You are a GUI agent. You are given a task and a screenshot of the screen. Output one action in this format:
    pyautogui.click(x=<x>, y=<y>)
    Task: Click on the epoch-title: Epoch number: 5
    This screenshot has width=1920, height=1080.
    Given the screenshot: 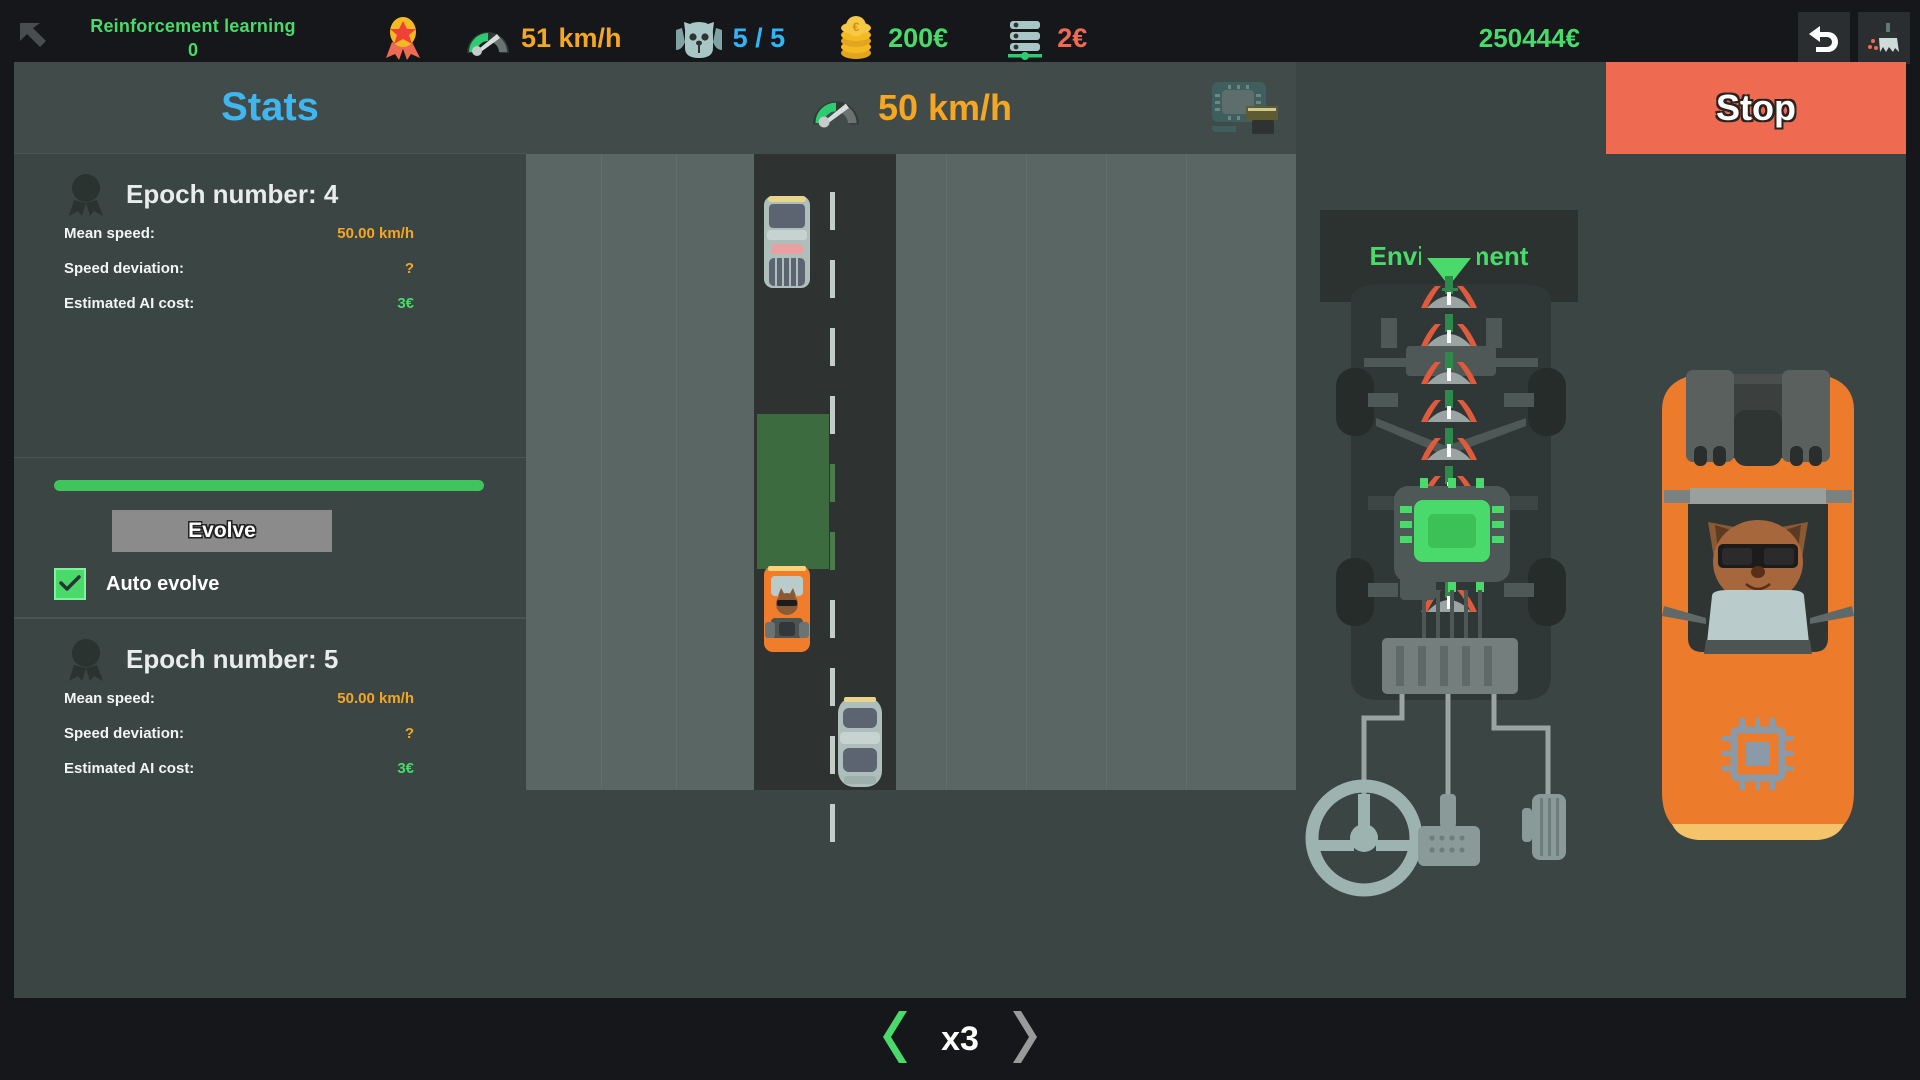 What is the action you would take?
    pyautogui.click(x=232, y=658)
    